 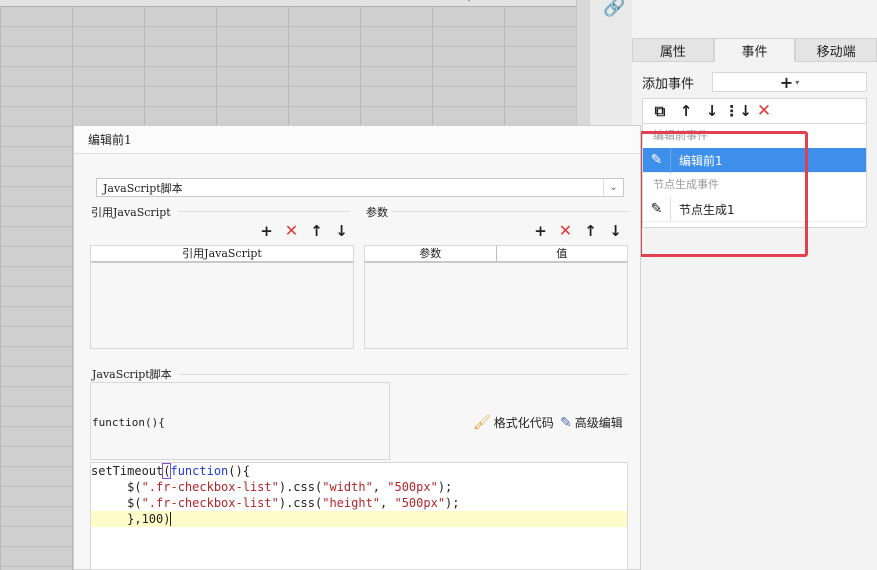 I want to click on caret-down-icon: ▾, so click(x=797, y=82).